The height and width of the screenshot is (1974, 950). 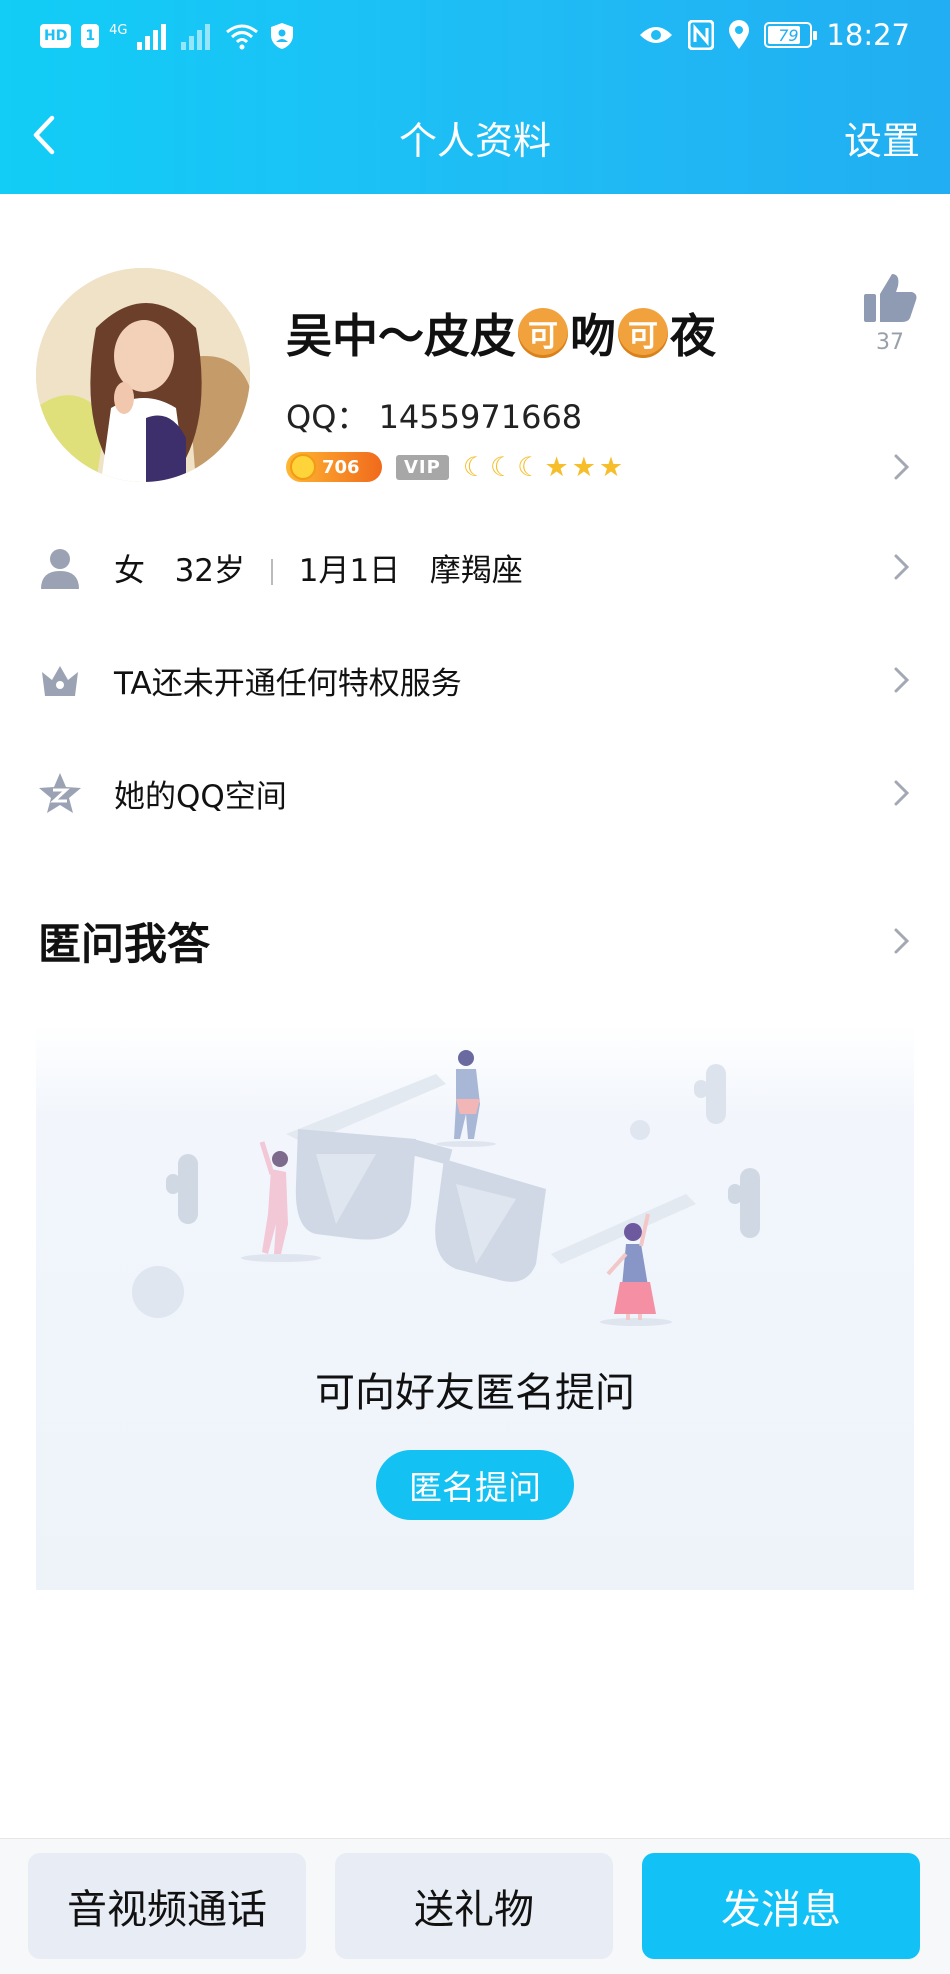 What do you see at coordinates (60, 569) in the screenshot?
I see `person-icon` at bounding box center [60, 569].